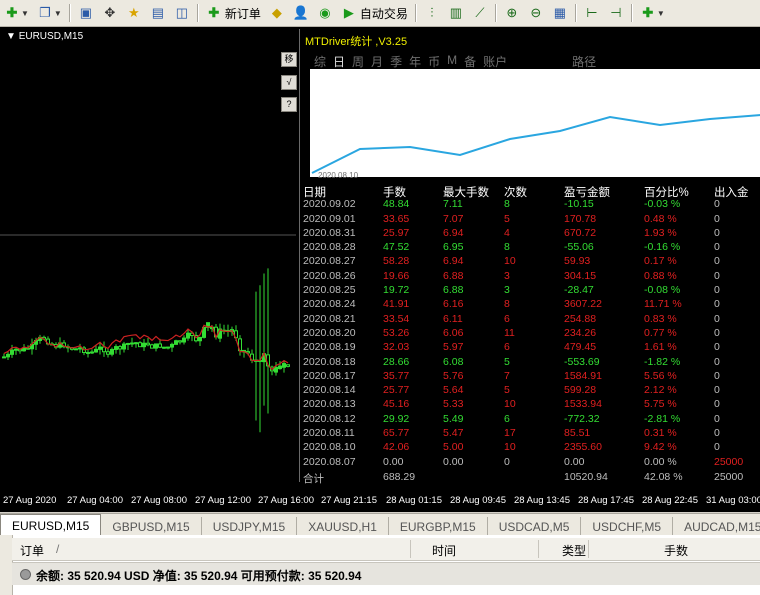  What do you see at coordinates (51, 525) in the screenshot?
I see `symbol-tab: EURUSD,M15` at bounding box center [51, 525].